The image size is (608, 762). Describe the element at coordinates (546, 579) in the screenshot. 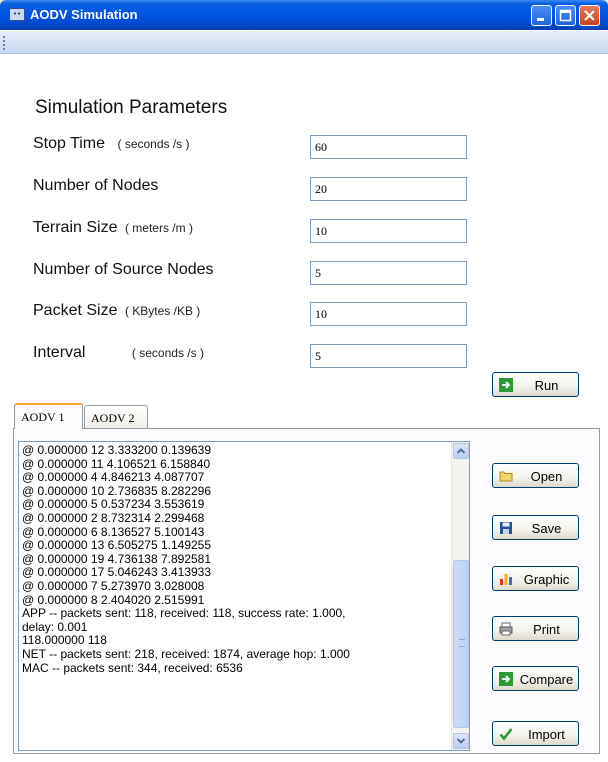

I see `graphic-button-label: Graphic` at that location.